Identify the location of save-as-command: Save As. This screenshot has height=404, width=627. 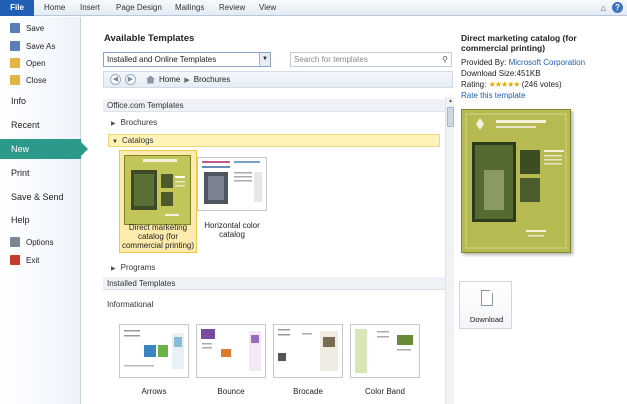
(40, 46).